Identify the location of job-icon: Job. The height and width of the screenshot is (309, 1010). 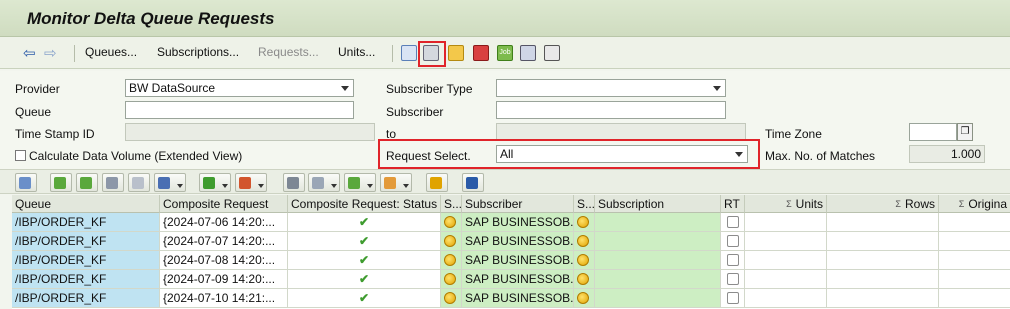
(505, 53).